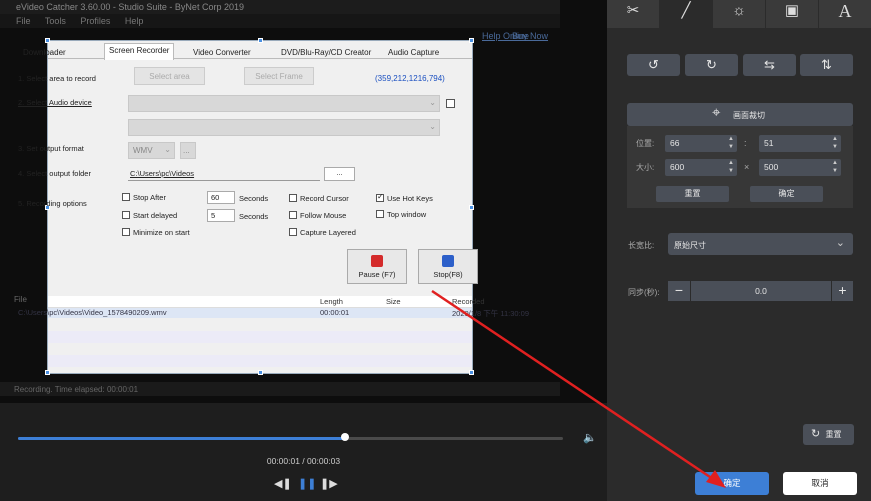 This screenshot has height=501, width=871. Describe the element at coordinates (716, 112) in the screenshot. I see `crop-icon: ⌖` at that location.